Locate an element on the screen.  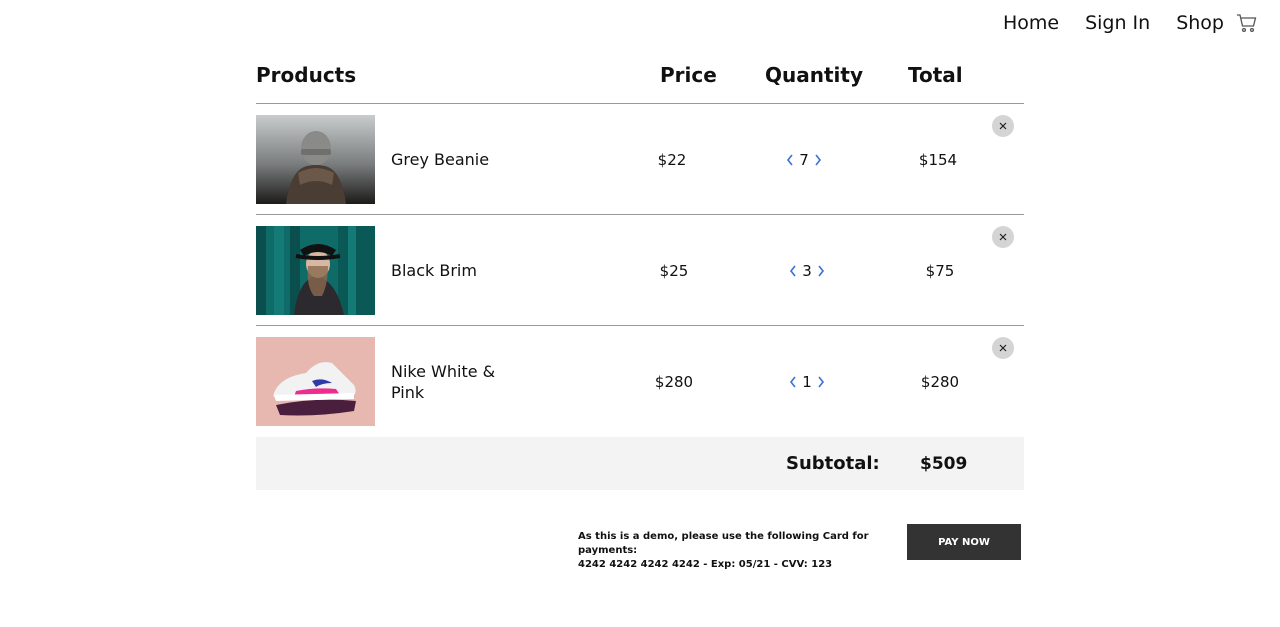
top-nav: Home Sign In Shop is located at coordinates (1130, 23).